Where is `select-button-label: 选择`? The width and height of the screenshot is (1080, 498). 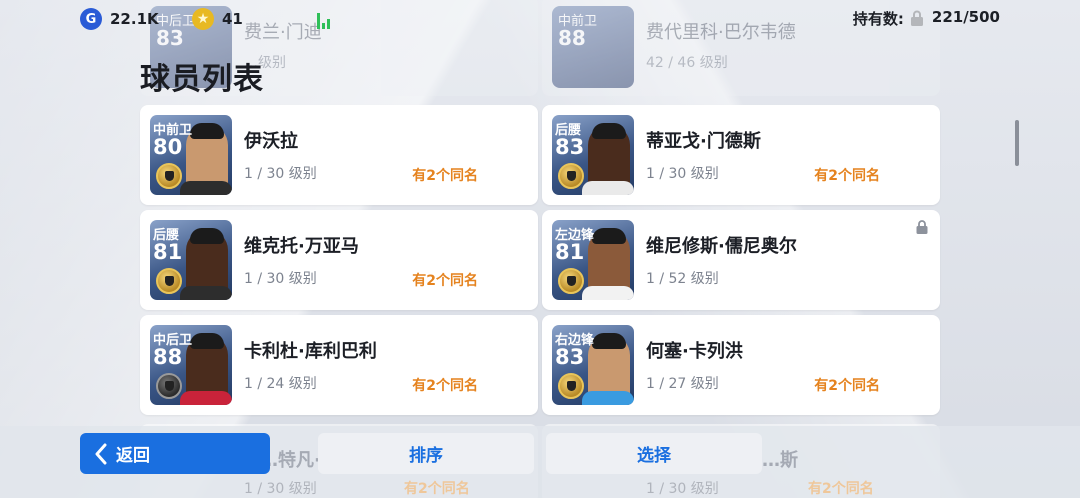 select-button-label: 选择 is located at coordinates (654, 456).